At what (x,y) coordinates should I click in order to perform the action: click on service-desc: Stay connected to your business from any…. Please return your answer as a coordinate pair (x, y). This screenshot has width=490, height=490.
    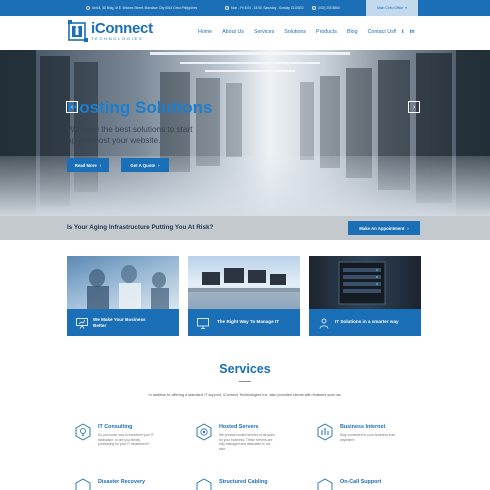
    Looking at the image, I should click on (368, 437).